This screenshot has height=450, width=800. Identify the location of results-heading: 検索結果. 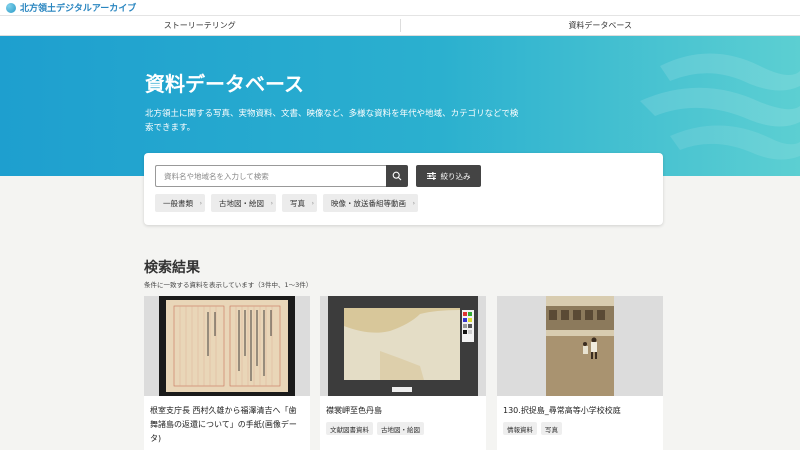
(172, 268).